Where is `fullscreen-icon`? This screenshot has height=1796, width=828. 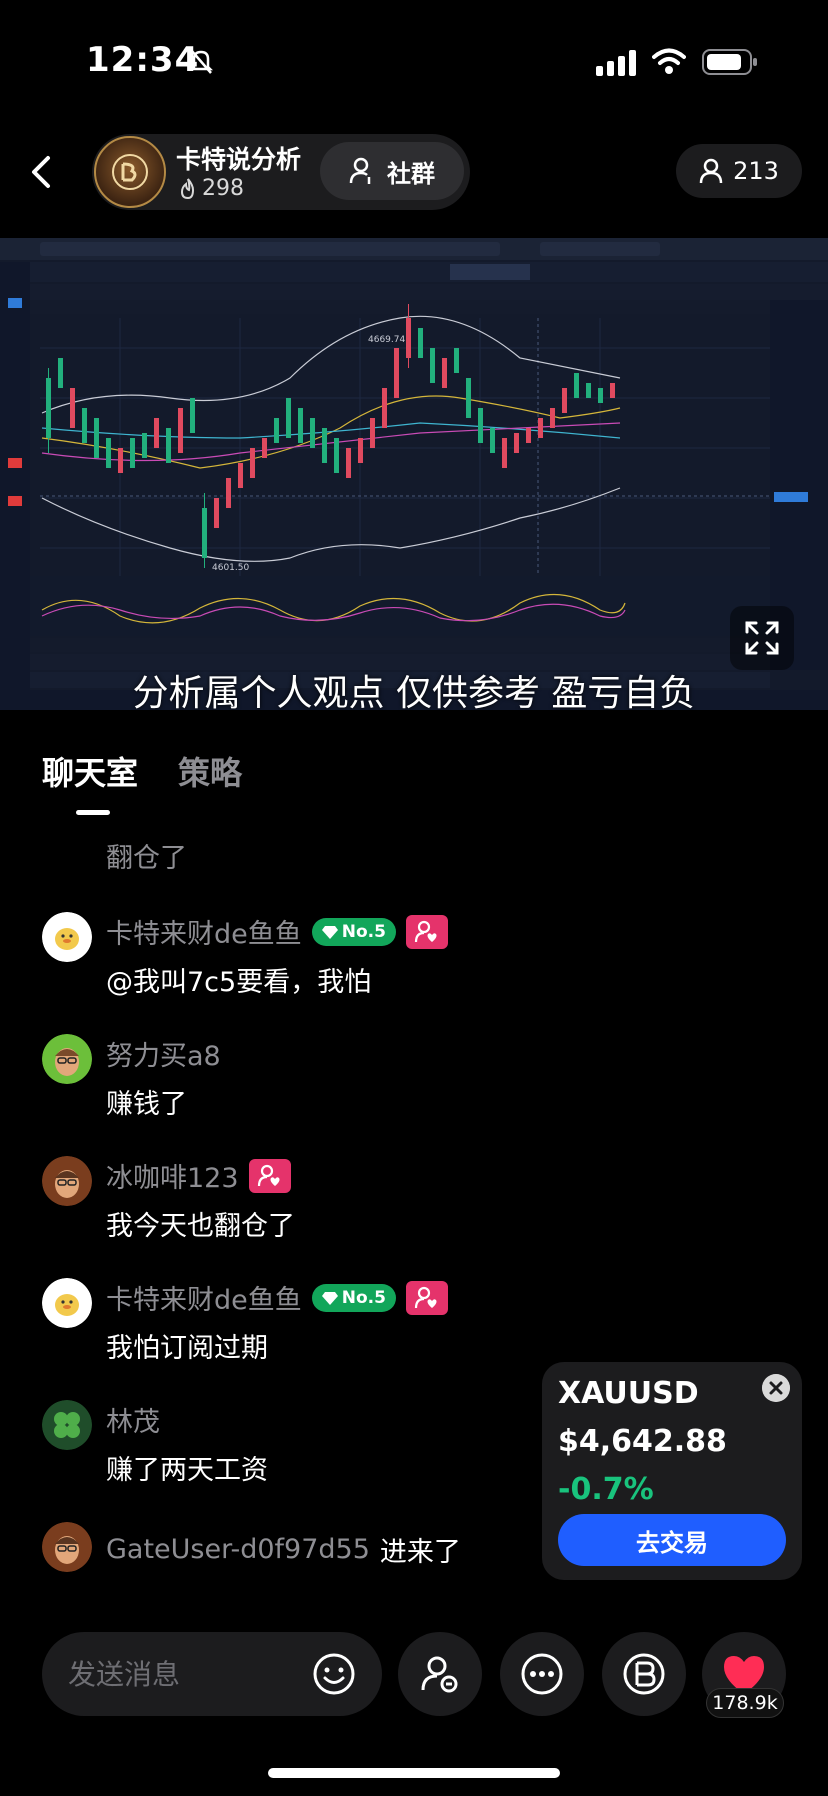
fullscreen-icon is located at coordinates (762, 638).